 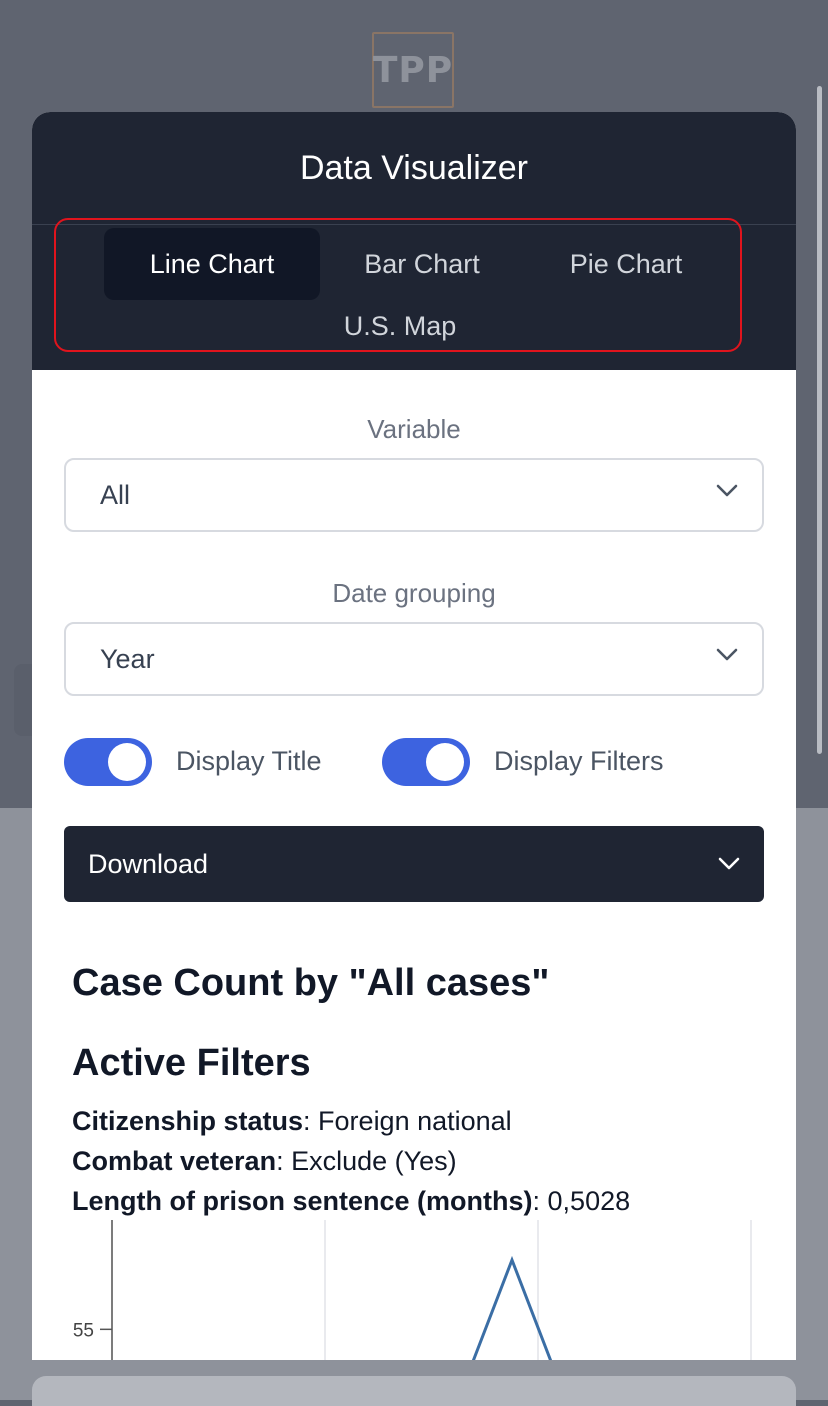 What do you see at coordinates (311, 983) in the screenshot?
I see `chart-title: Case Count by "All cases"` at bounding box center [311, 983].